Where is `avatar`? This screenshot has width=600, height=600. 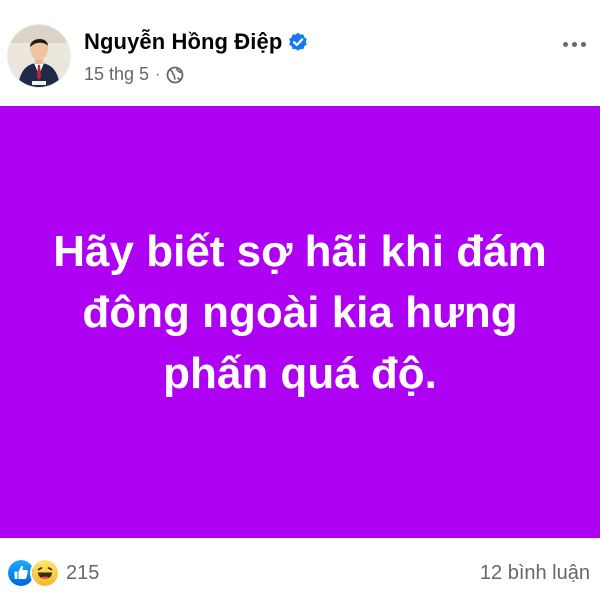 avatar is located at coordinates (39, 56).